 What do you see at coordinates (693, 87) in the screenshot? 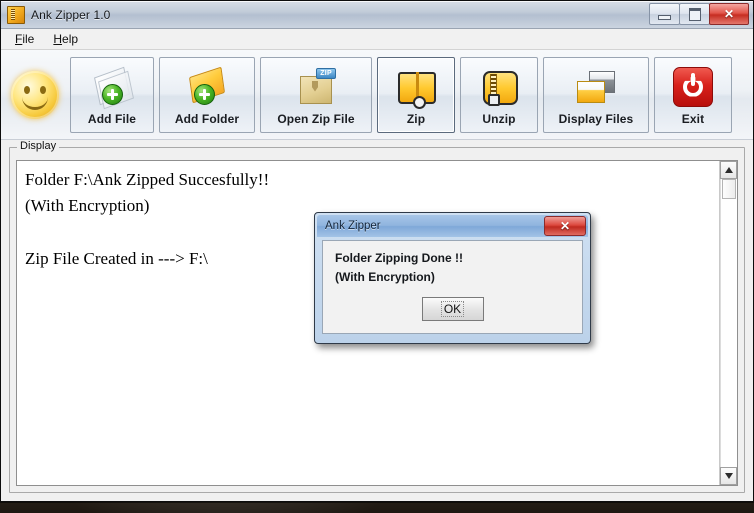
I see `power-off-icon` at bounding box center [693, 87].